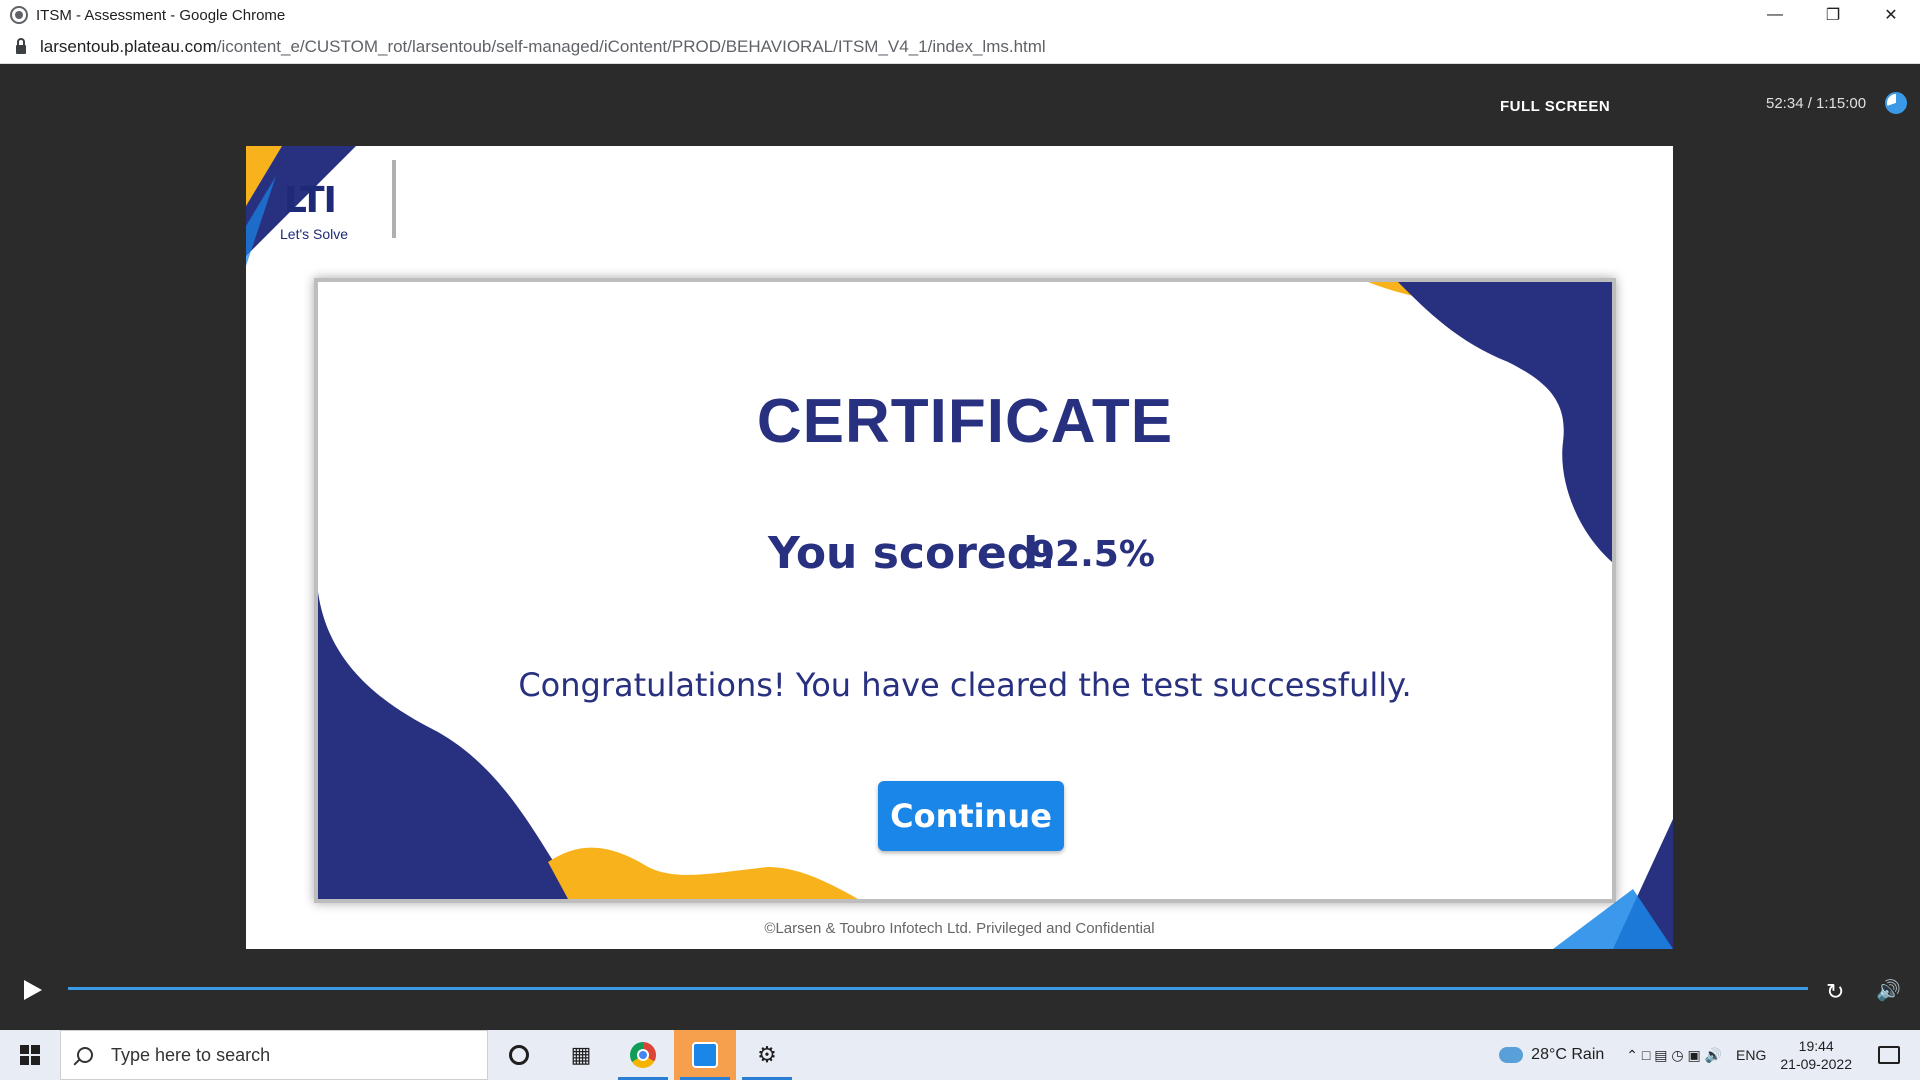  Describe the element at coordinates (1889, 1055) in the screenshot. I see `notification-icon` at that location.